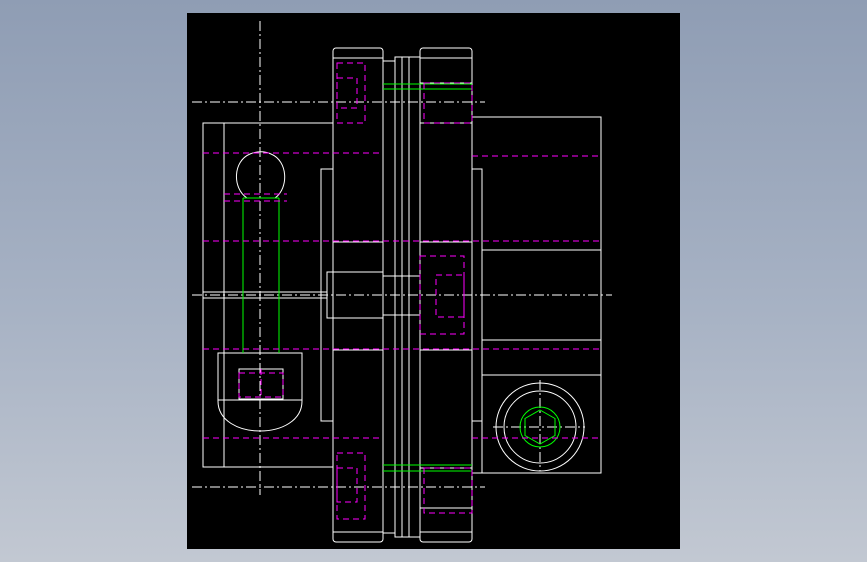 Image resolution: width=867 pixels, height=562 pixels. I want to click on clamp-screw-head-top, so click(261, 175).